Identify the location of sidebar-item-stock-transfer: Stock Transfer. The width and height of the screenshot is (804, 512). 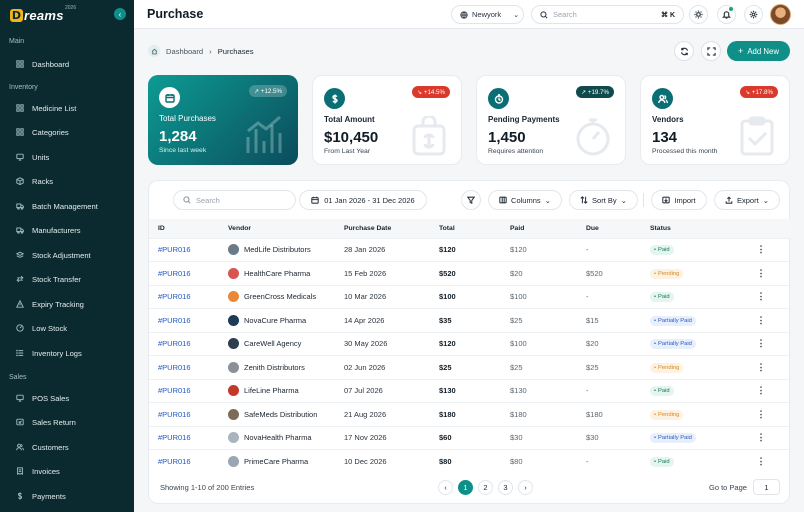
(72, 279).